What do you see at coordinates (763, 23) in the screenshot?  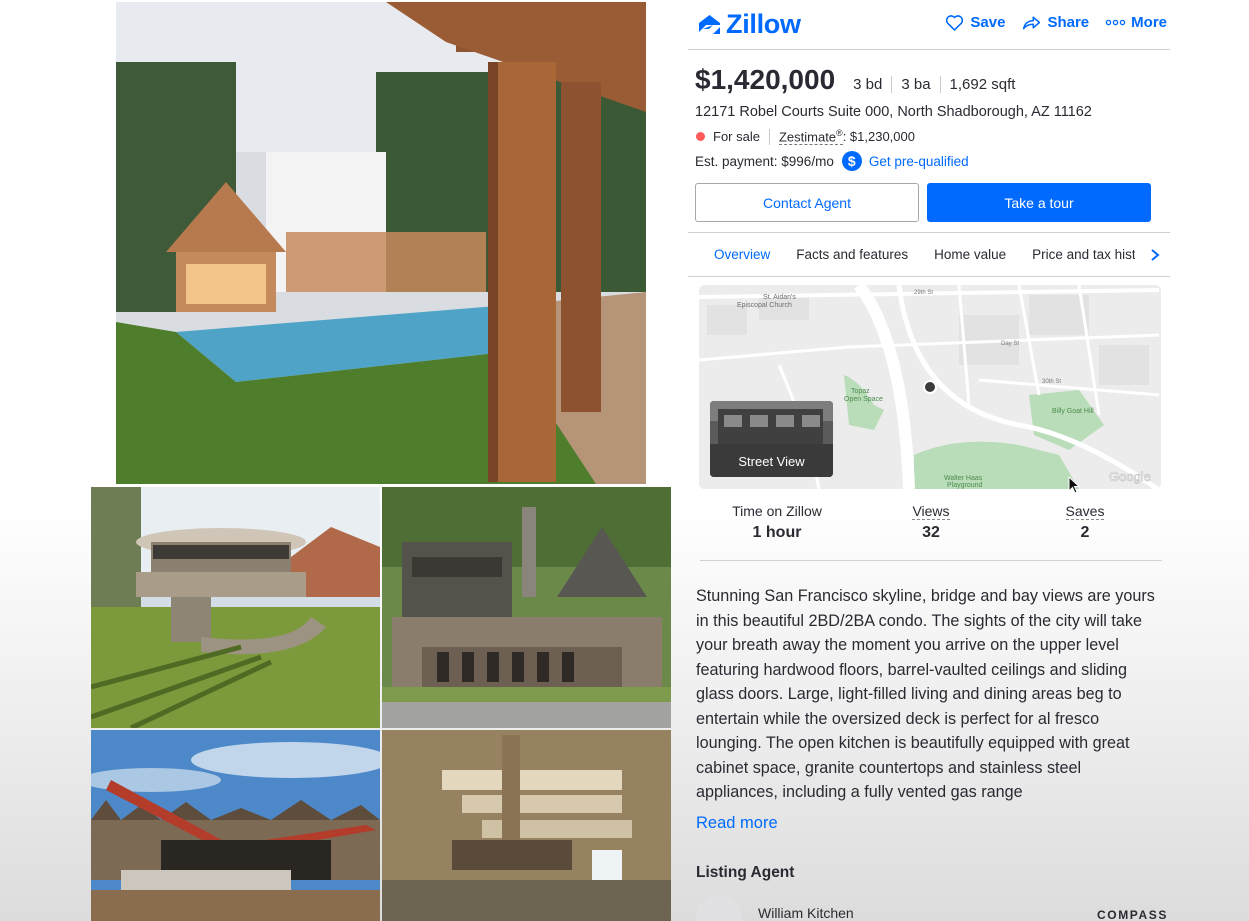 I see `zillow-logo-text: Zillow` at bounding box center [763, 23].